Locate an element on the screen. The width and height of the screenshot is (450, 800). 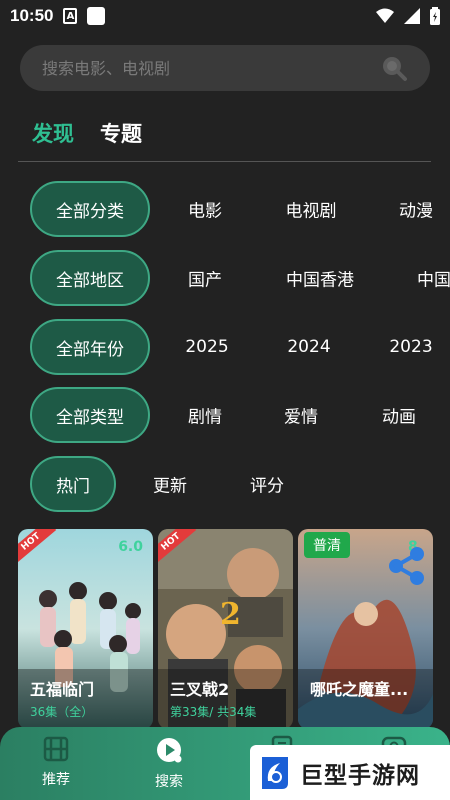
filter-category-option: 电视剧 is located at coordinates (311, 209).